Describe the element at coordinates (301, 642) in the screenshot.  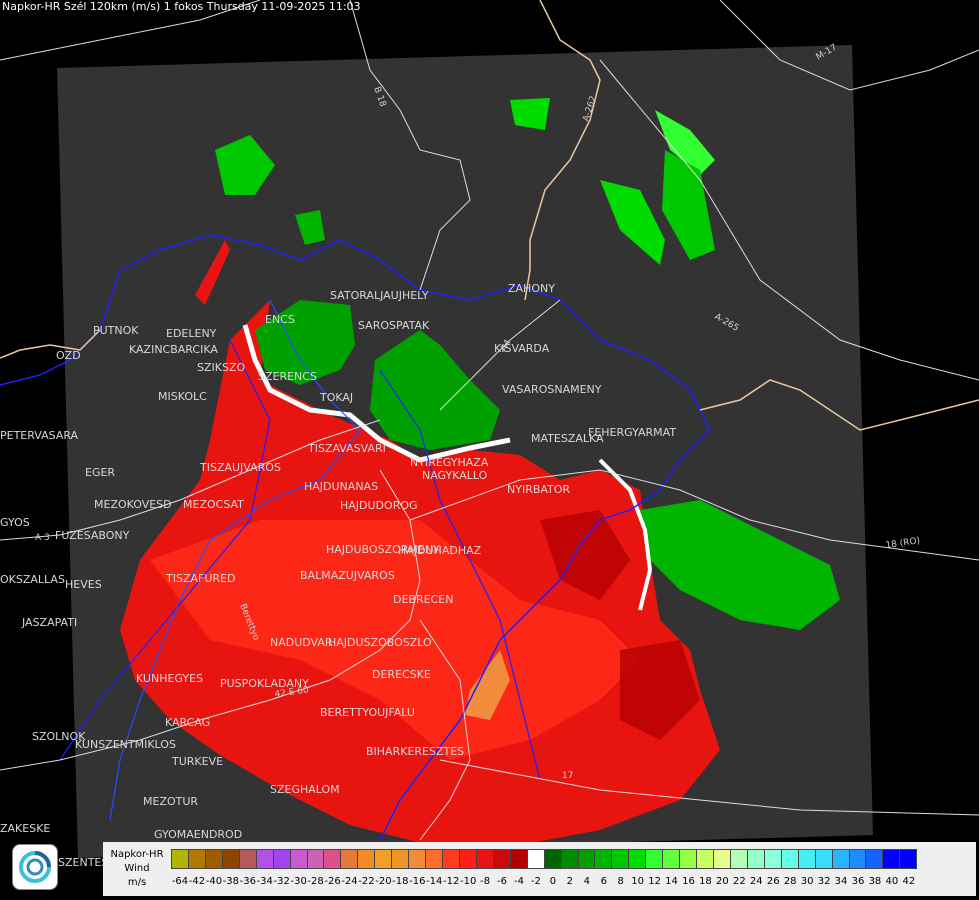
I see `place-label: NADUDVAR` at that location.